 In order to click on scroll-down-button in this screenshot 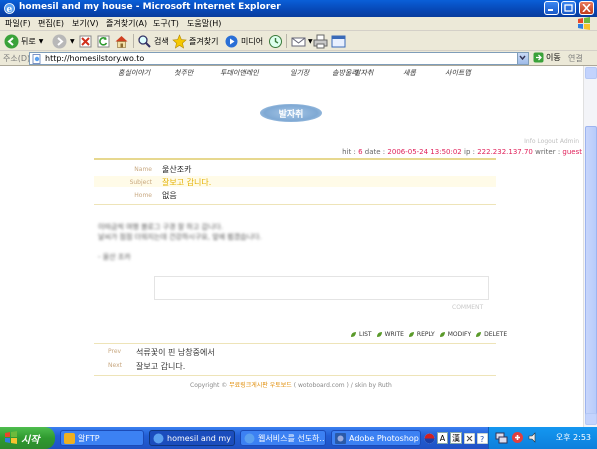, I will do `click(591, 419)`.